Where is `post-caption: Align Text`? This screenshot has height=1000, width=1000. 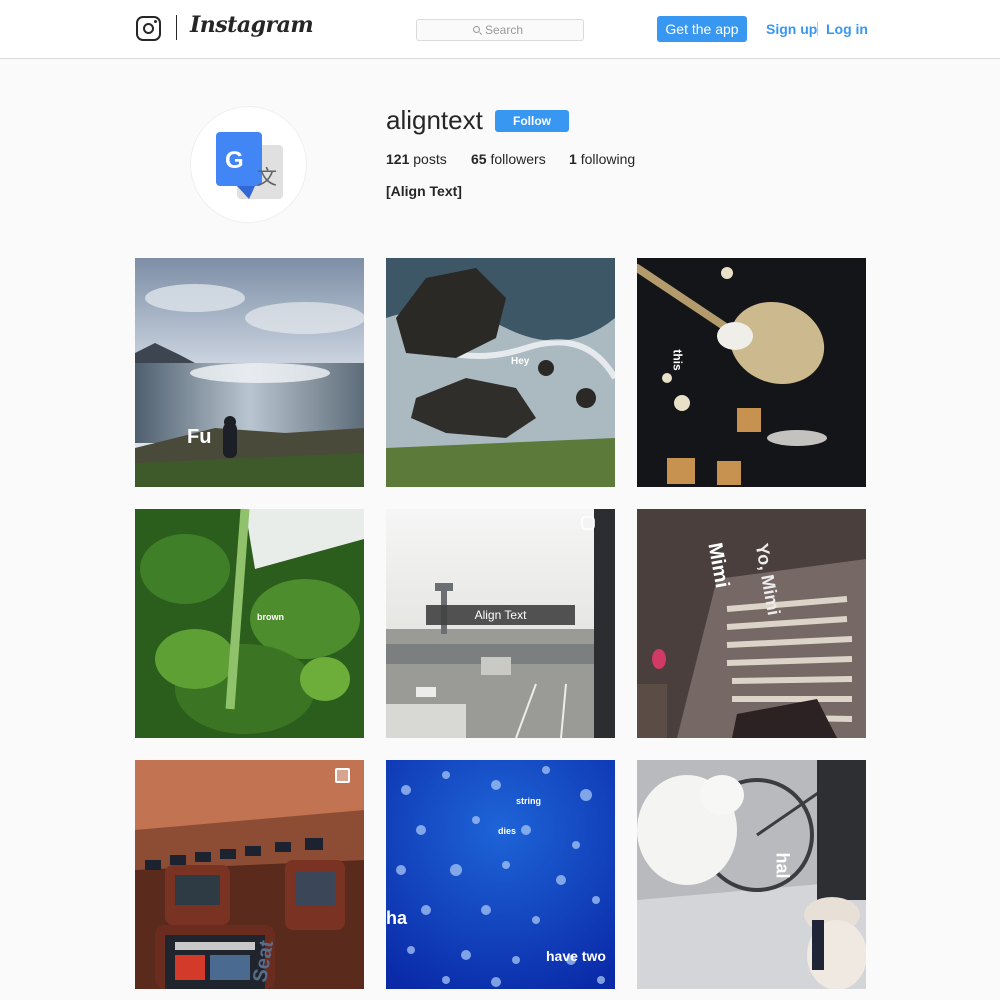
post-caption: Align Text is located at coordinates (500, 615).